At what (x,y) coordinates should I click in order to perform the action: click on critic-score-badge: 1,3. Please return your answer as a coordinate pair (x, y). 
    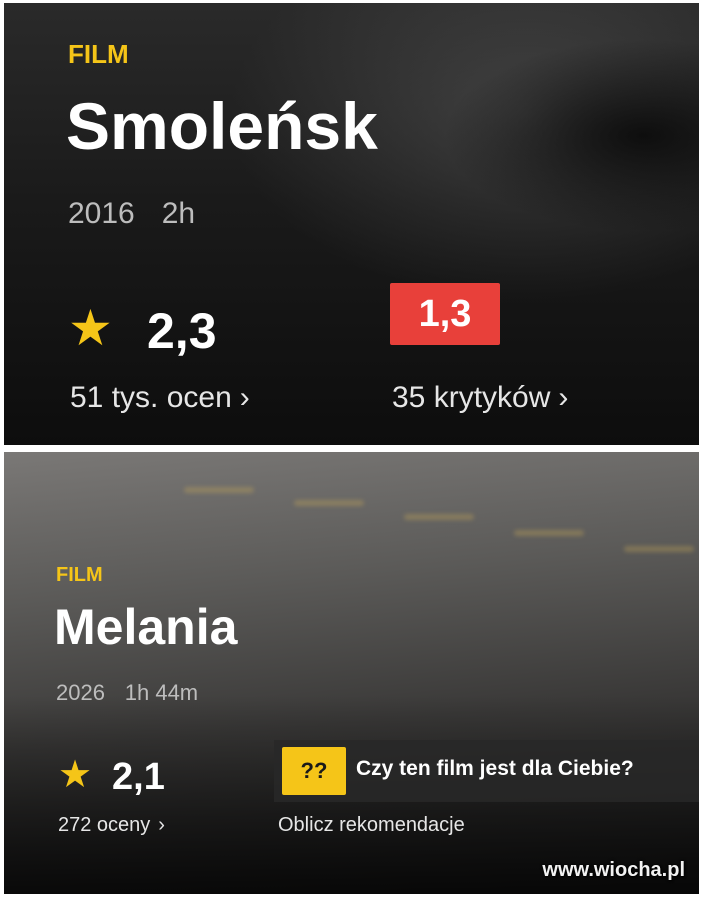
    Looking at the image, I should click on (445, 314).